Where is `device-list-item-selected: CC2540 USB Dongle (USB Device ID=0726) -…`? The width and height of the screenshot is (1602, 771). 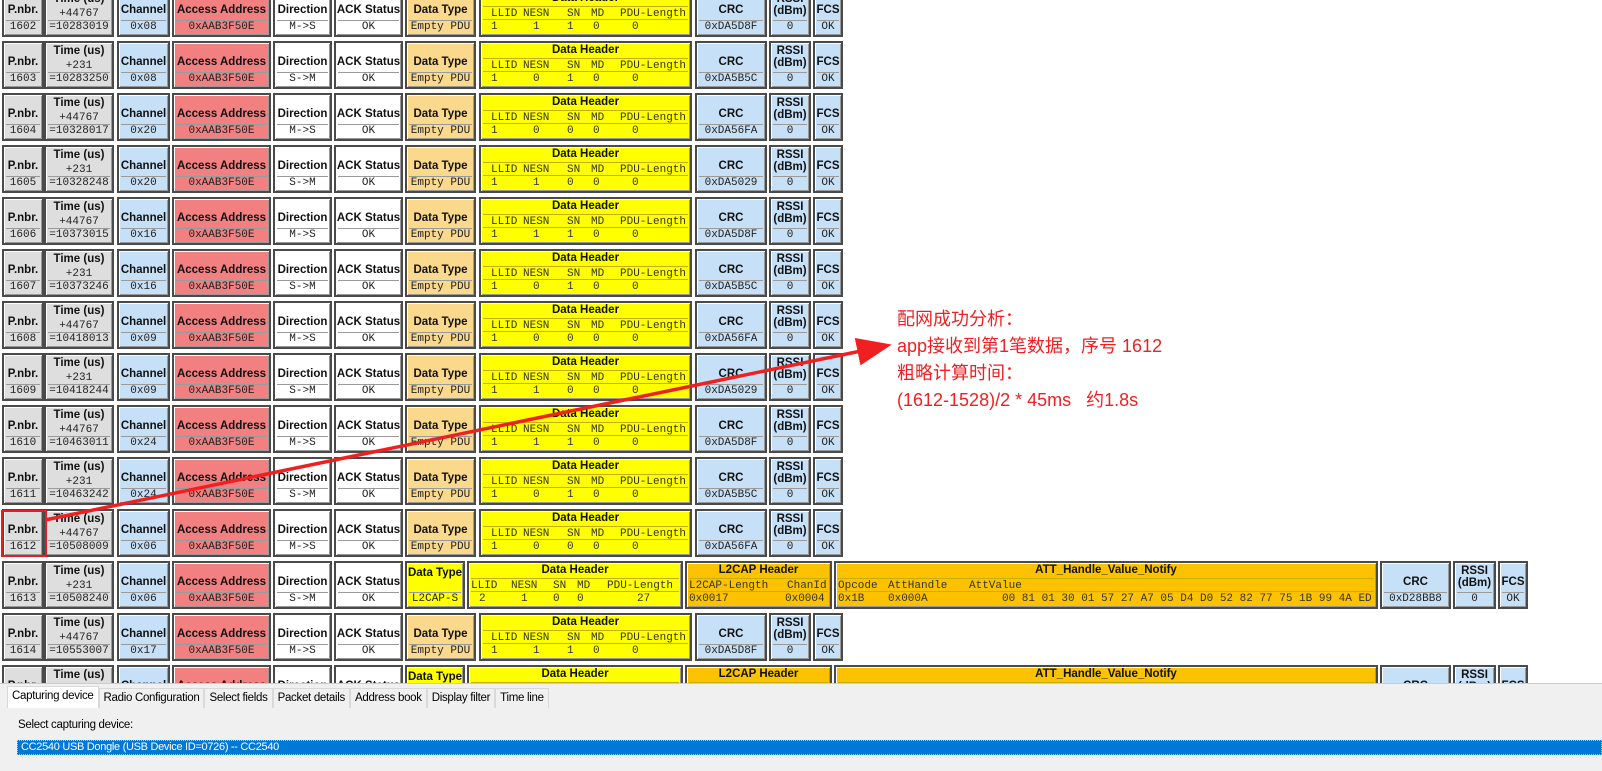
device-list-item-selected: CC2540 USB Dongle (USB Device ID=0726) -… is located at coordinates (809, 747).